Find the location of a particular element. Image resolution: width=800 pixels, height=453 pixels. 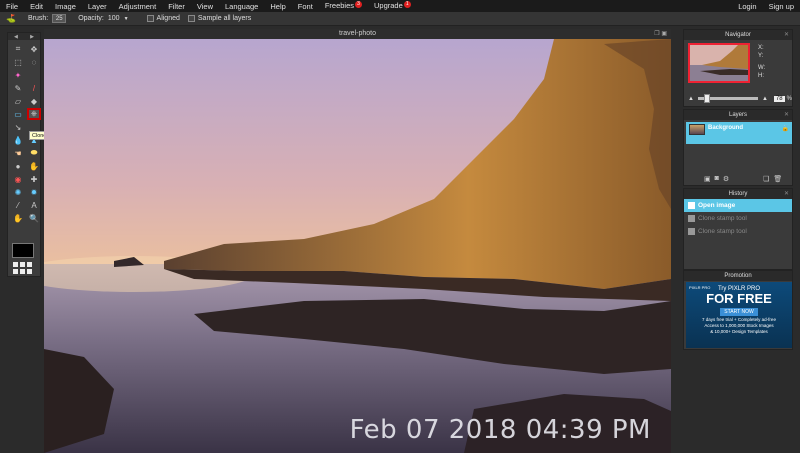

dodge-icon: ● is located at coordinates (18, 166).